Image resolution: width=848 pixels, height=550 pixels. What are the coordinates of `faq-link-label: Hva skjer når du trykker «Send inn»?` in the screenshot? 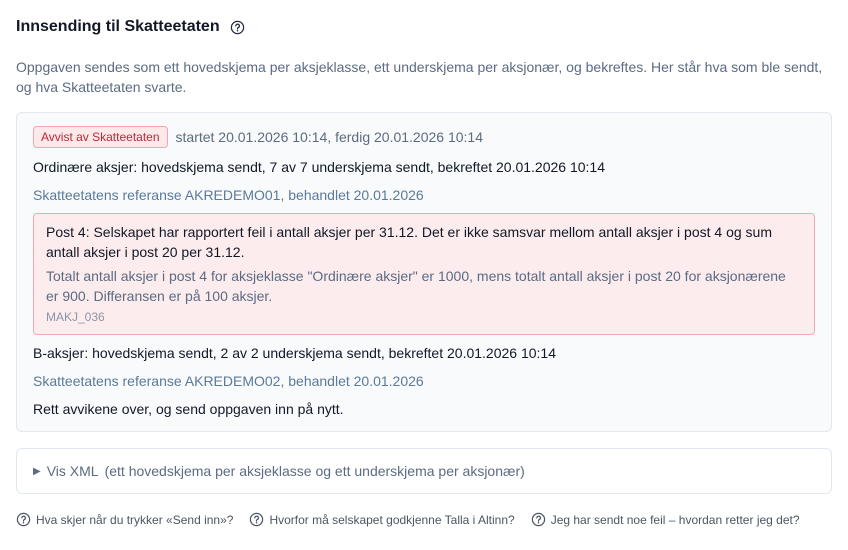 It's located at (135, 519).